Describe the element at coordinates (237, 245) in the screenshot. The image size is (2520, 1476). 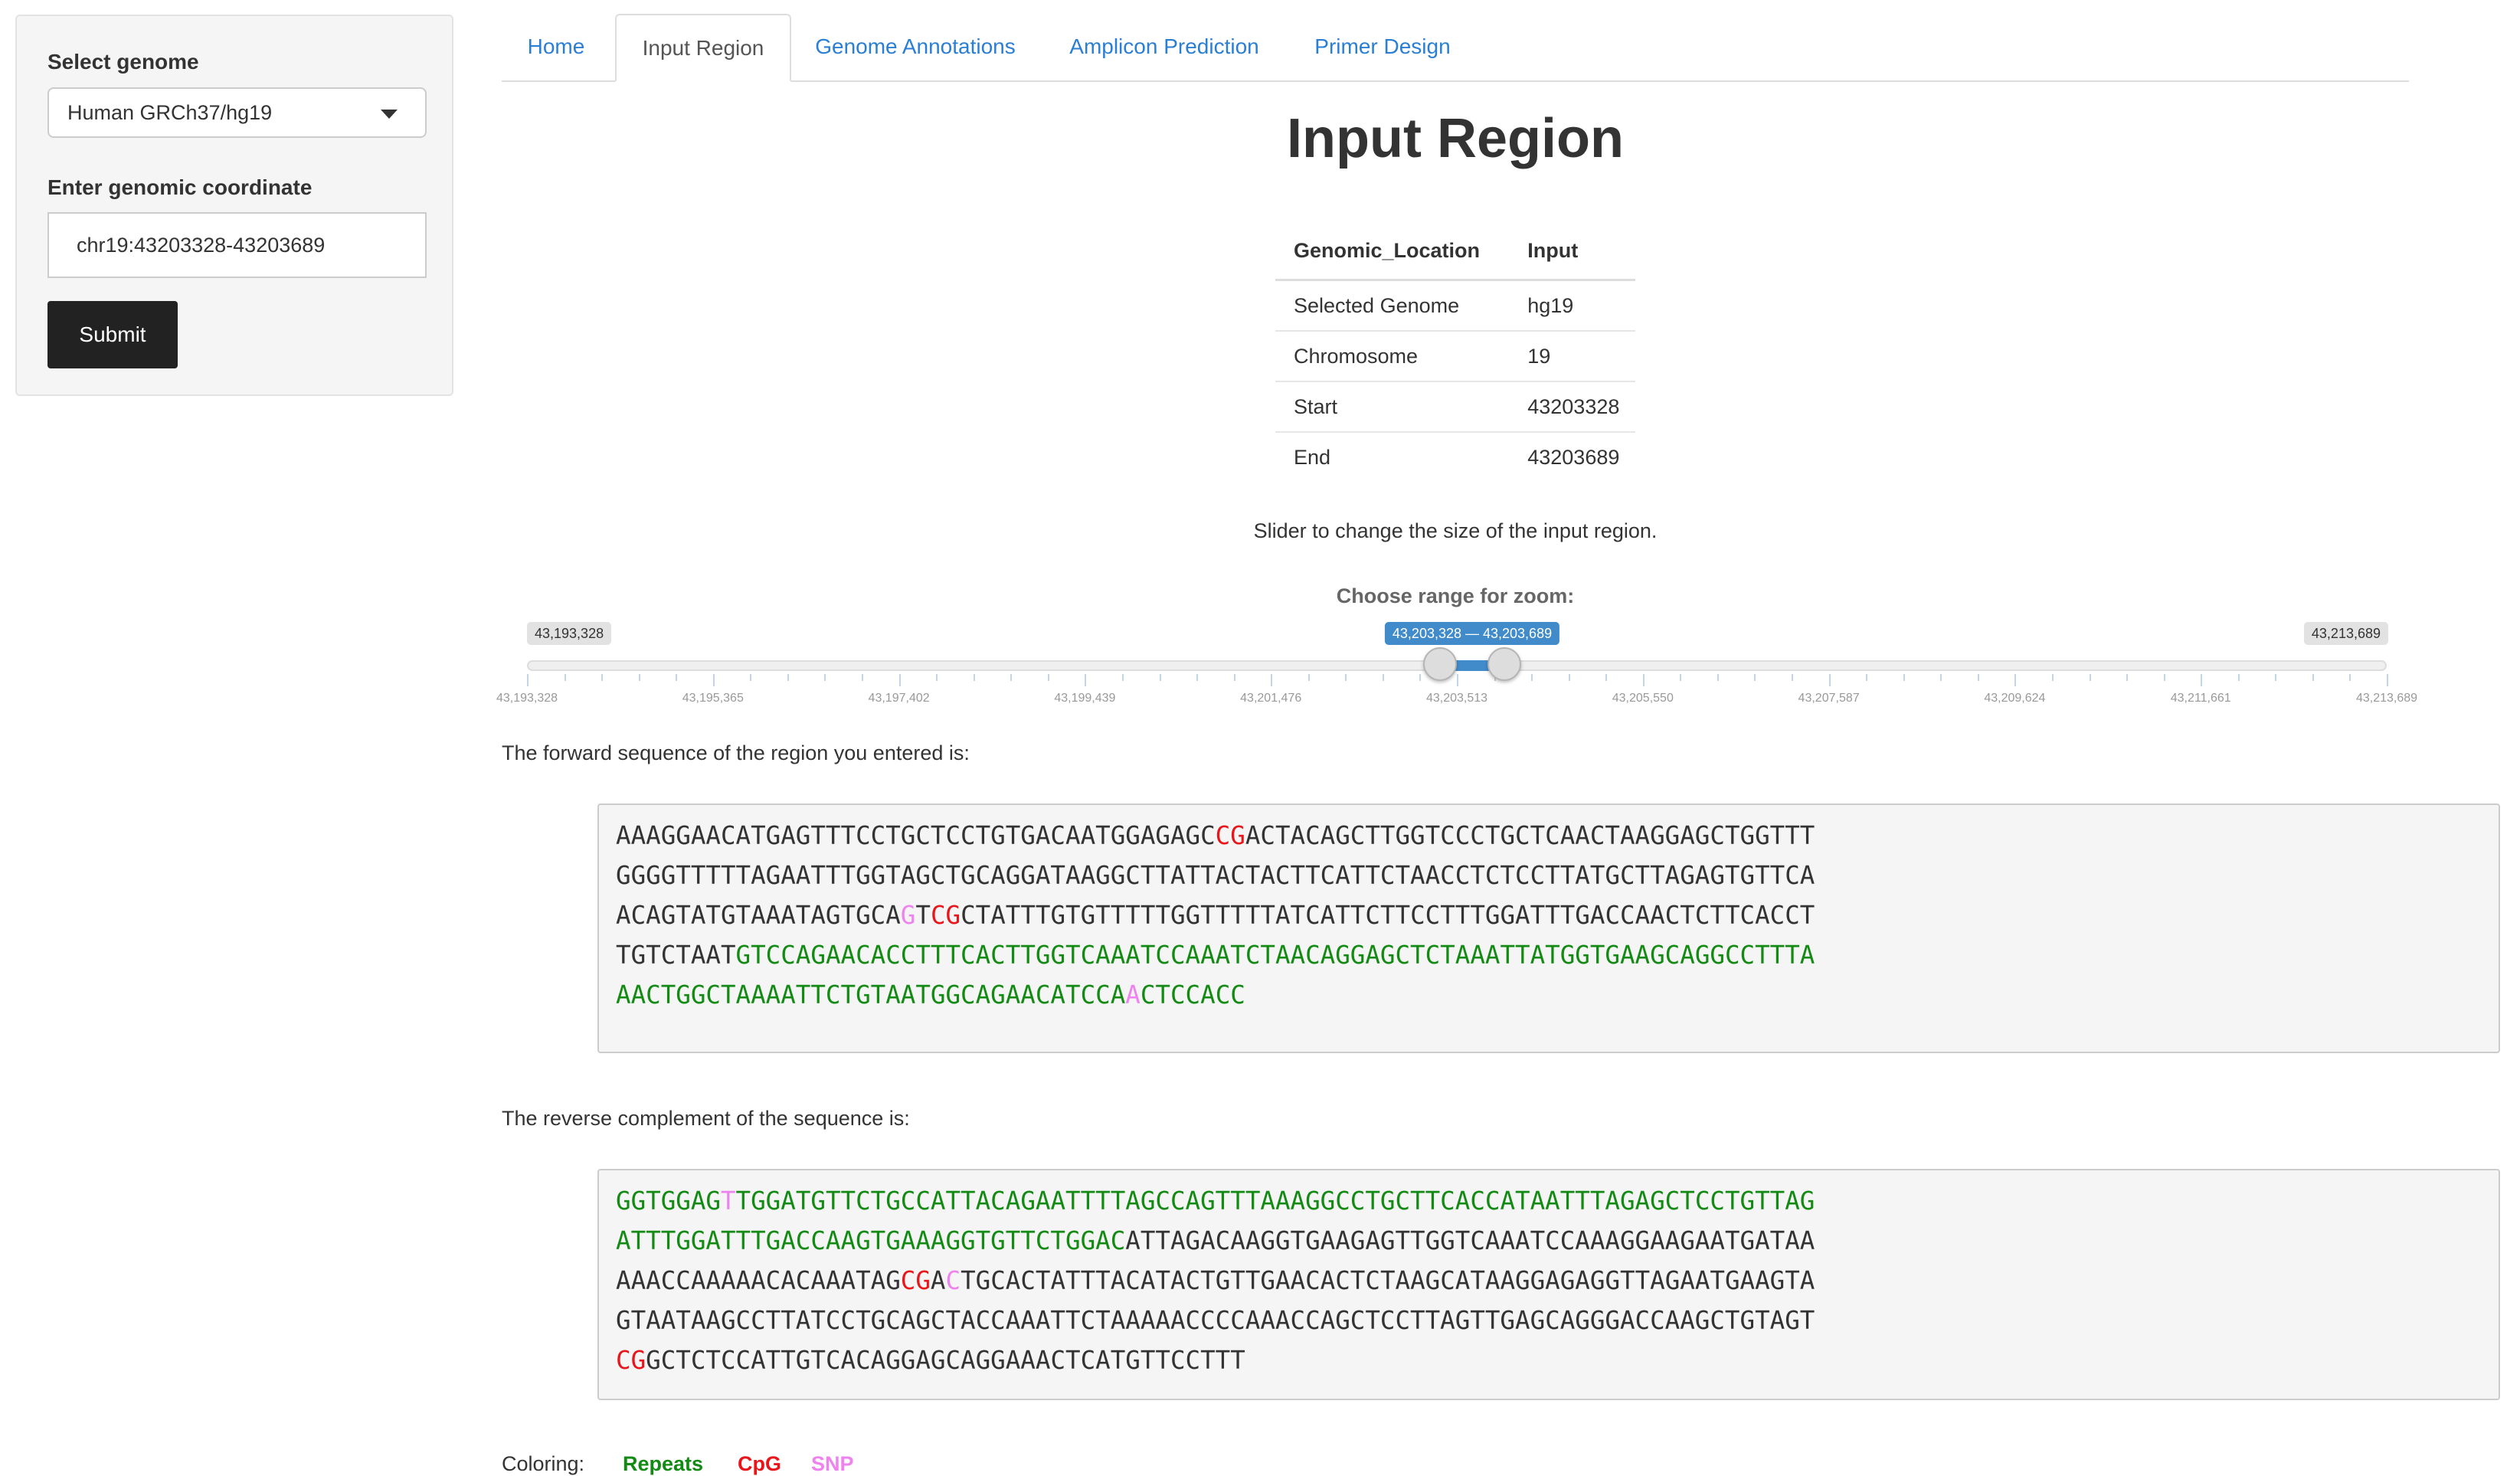
I see `coordinate-input` at that location.